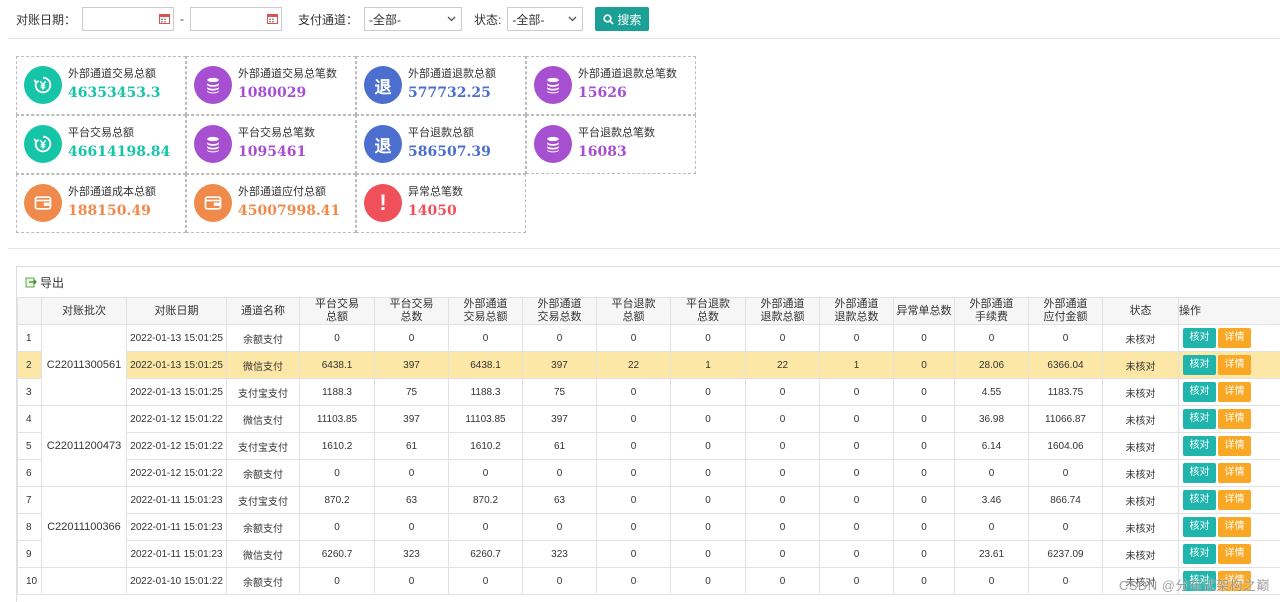 The width and height of the screenshot is (1280, 602). Describe the element at coordinates (46, 19) in the screenshot. I see `date-filter-label: 对账日期：` at that location.